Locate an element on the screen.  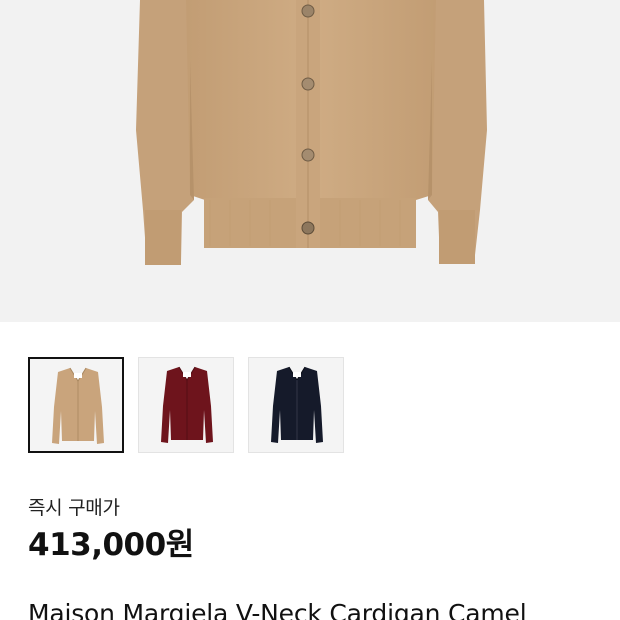
thumbnail-camel is located at coordinates (76, 405).